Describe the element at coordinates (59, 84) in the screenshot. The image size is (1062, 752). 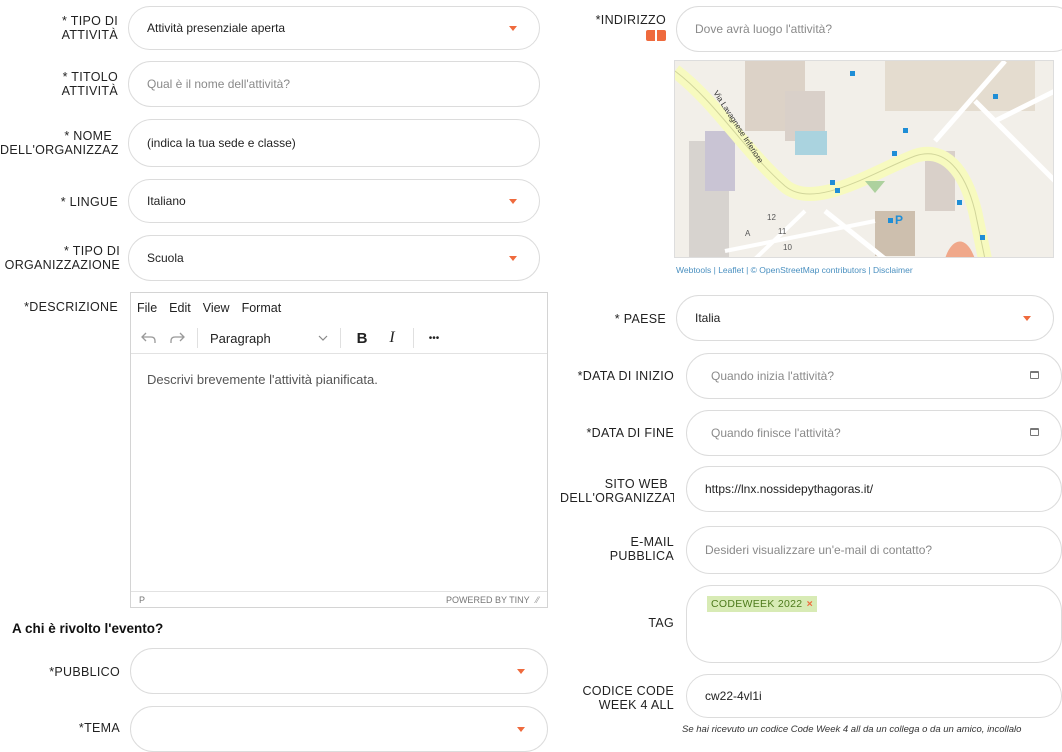
I see `titolo-attivita-label: * TITOLO ATTIVITÀ` at that location.